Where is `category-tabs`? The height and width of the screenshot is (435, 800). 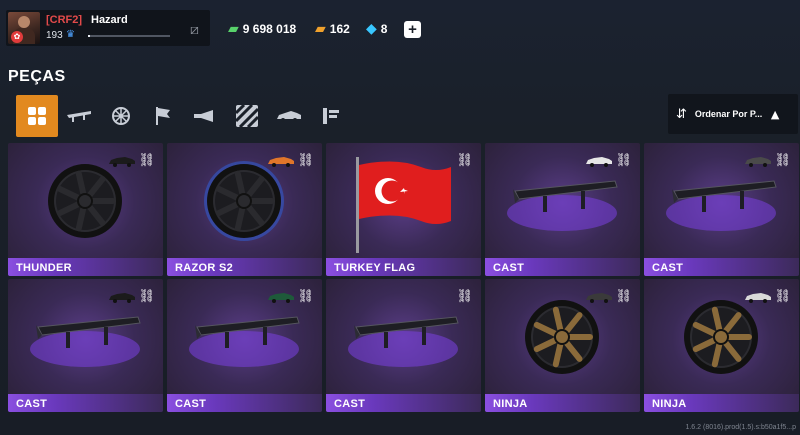
category-tabs is located at coordinates (184, 116).